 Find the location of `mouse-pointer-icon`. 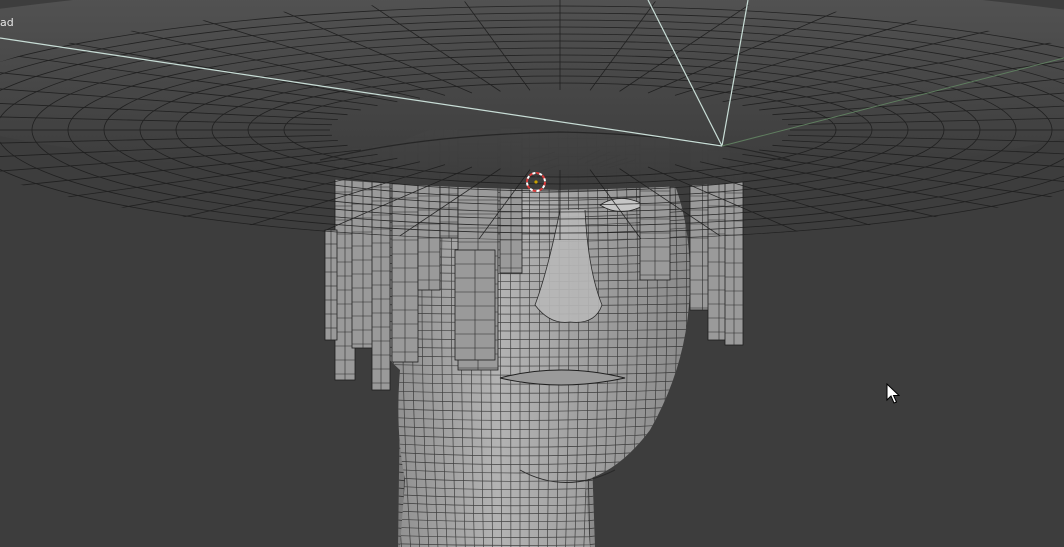

mouse-pointer-icon is located at coordinates (893, 393).